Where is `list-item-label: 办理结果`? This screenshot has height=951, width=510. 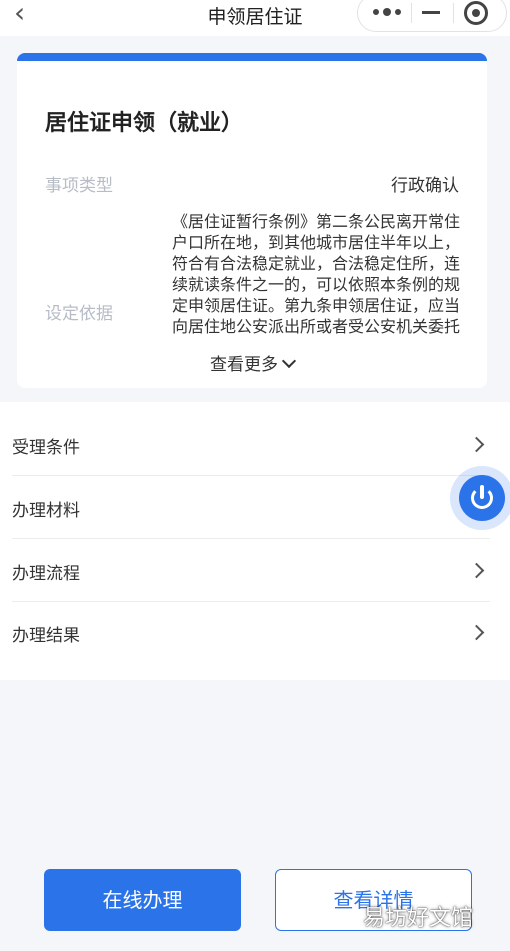
list-item-label: 办理结果 is located at coordinates (46, 636).